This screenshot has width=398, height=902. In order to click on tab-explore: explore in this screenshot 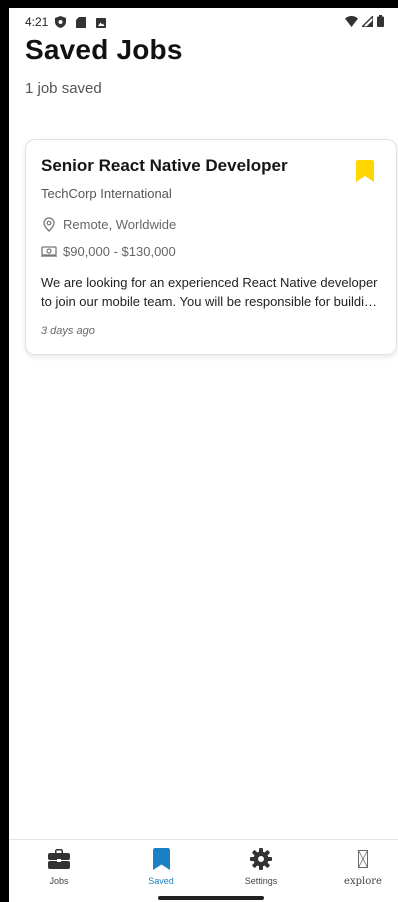, I will do `click(360, 870)`.